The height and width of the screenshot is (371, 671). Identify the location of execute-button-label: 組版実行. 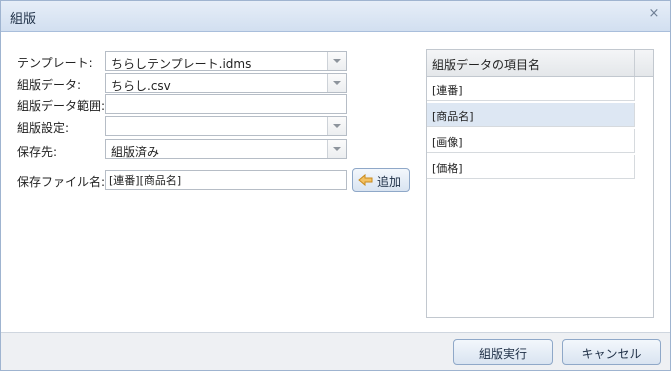
(502, 354).